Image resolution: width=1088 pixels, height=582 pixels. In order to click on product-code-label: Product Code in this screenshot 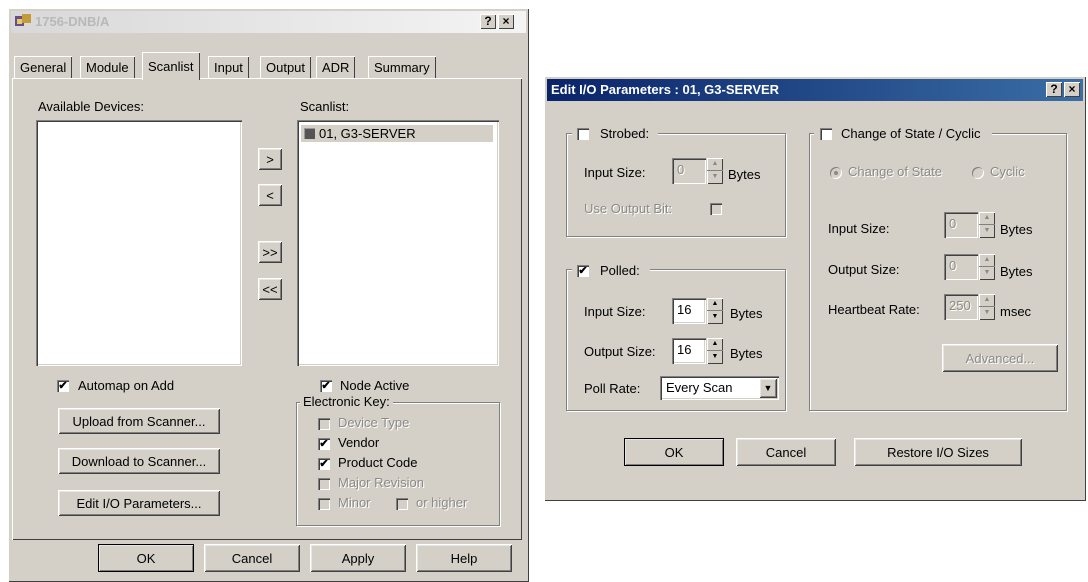, I will do `click(378, 462)`.